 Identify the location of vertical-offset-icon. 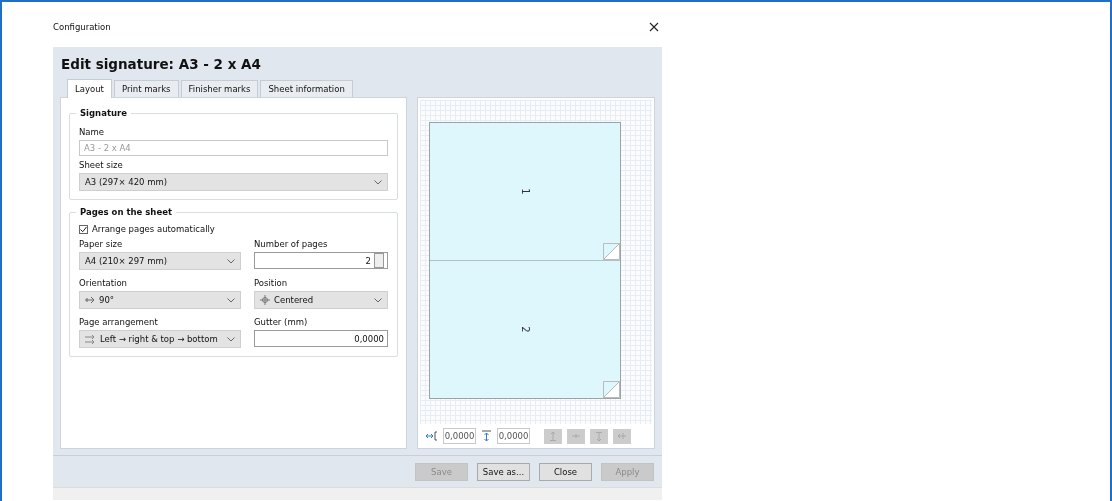
(486, 436).